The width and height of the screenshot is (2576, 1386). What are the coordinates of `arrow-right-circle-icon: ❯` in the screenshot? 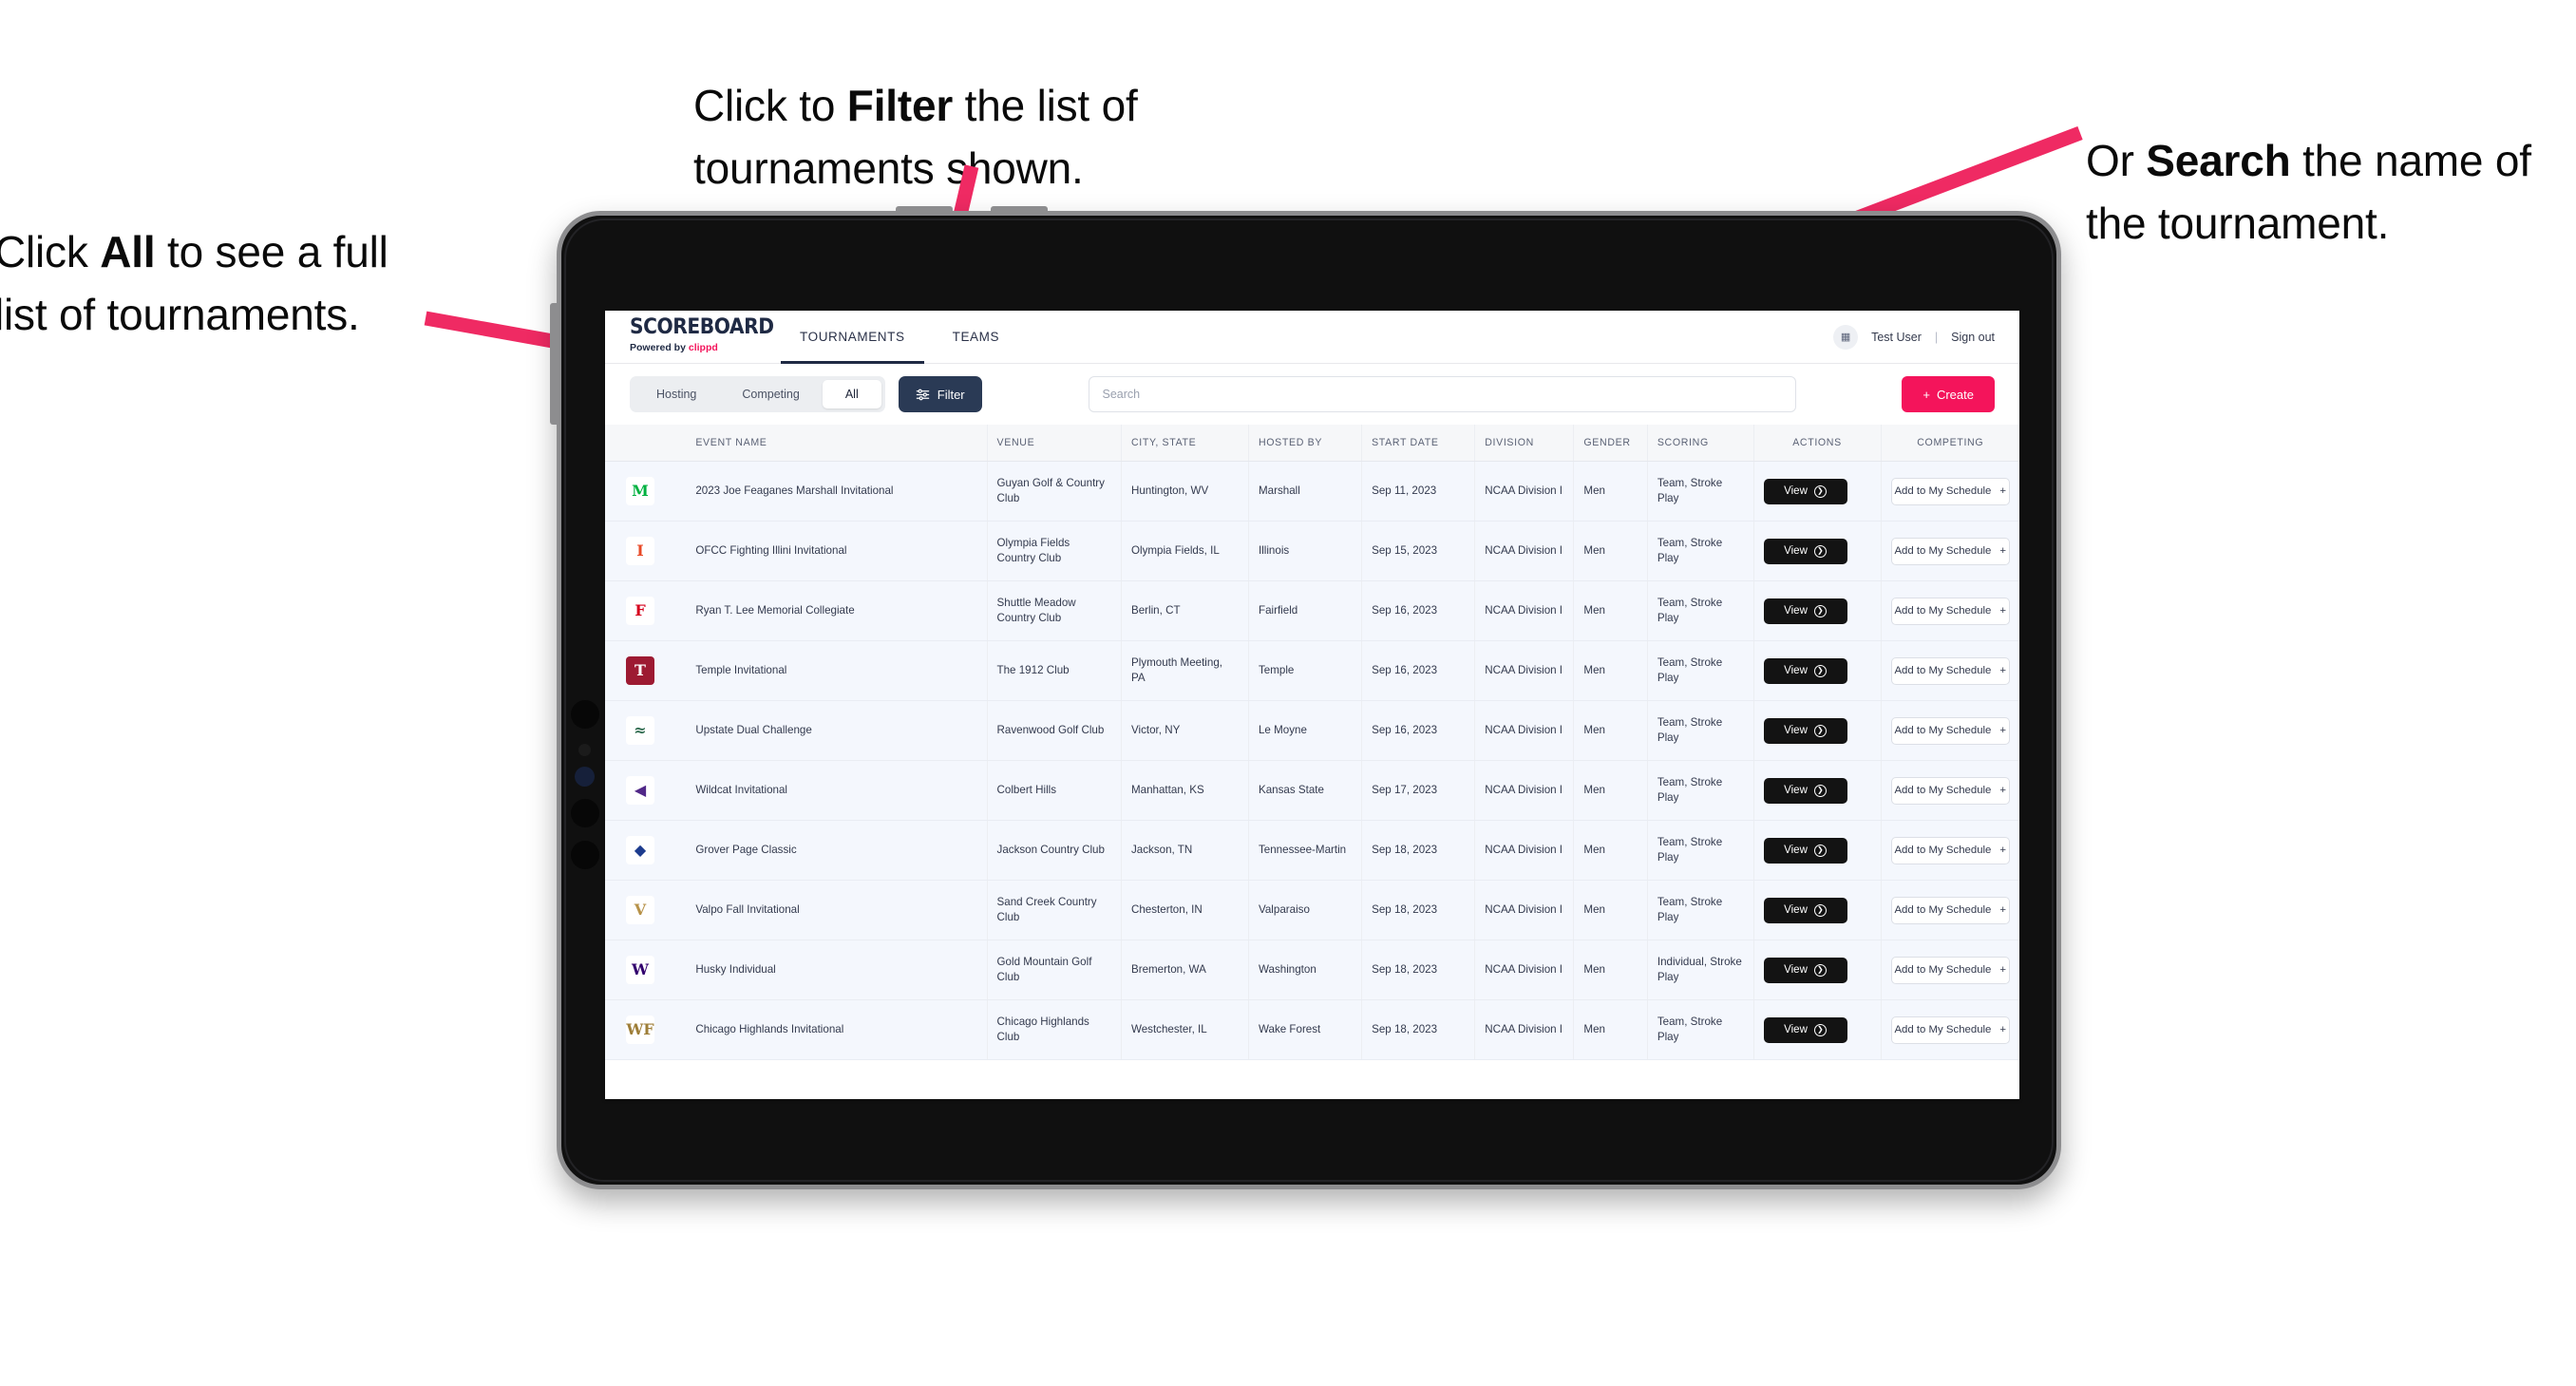 It's located at (1820, 730).